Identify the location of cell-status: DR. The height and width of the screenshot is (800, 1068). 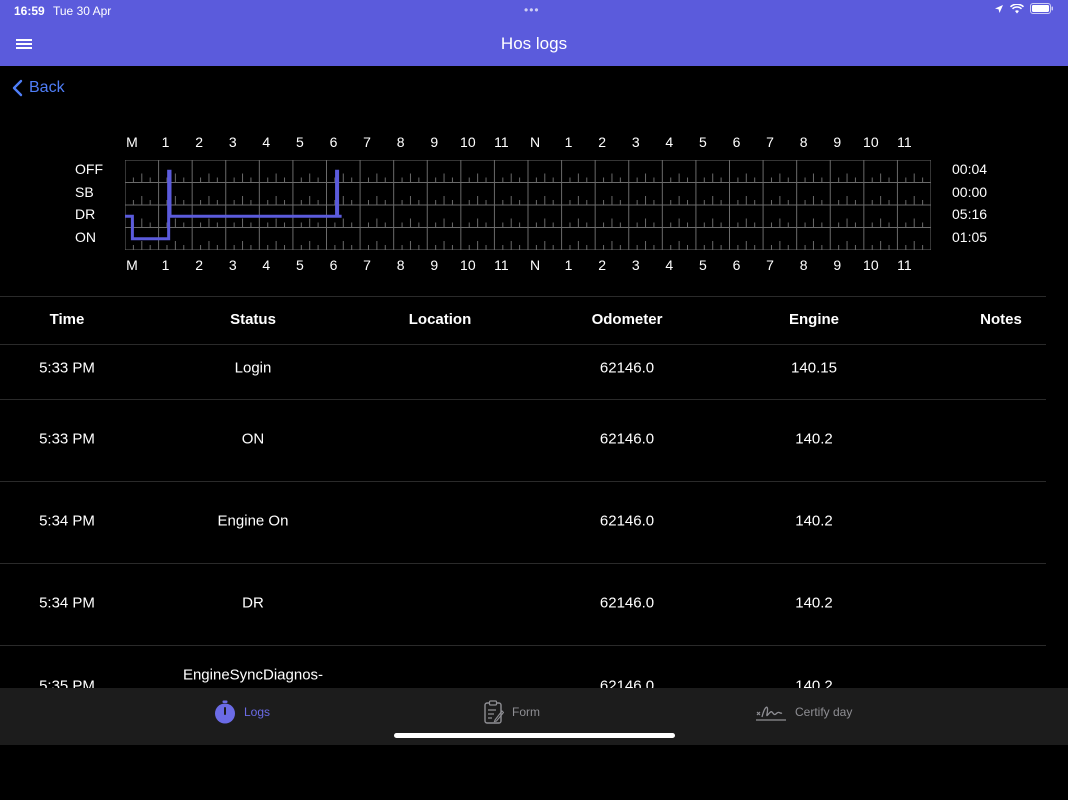
(253, 603).